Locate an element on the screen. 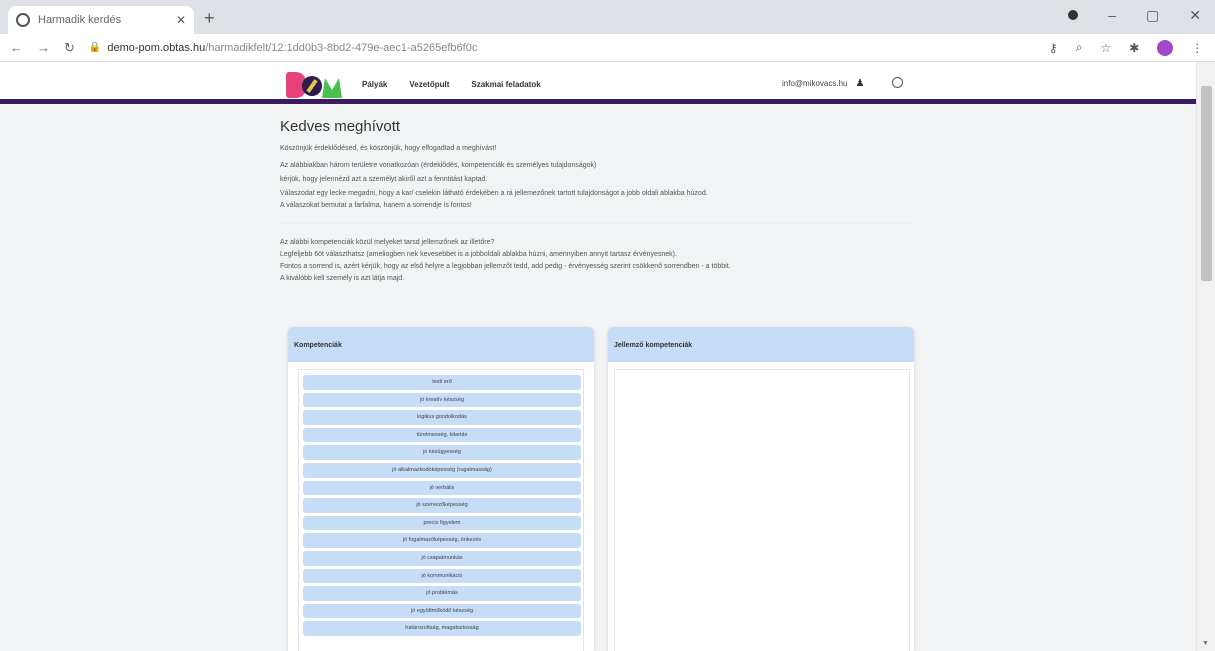 This screenshot has height=651, width=1215. selected-competencies-header: Jellemző kompetenciák is located at coordinates (761, 344).